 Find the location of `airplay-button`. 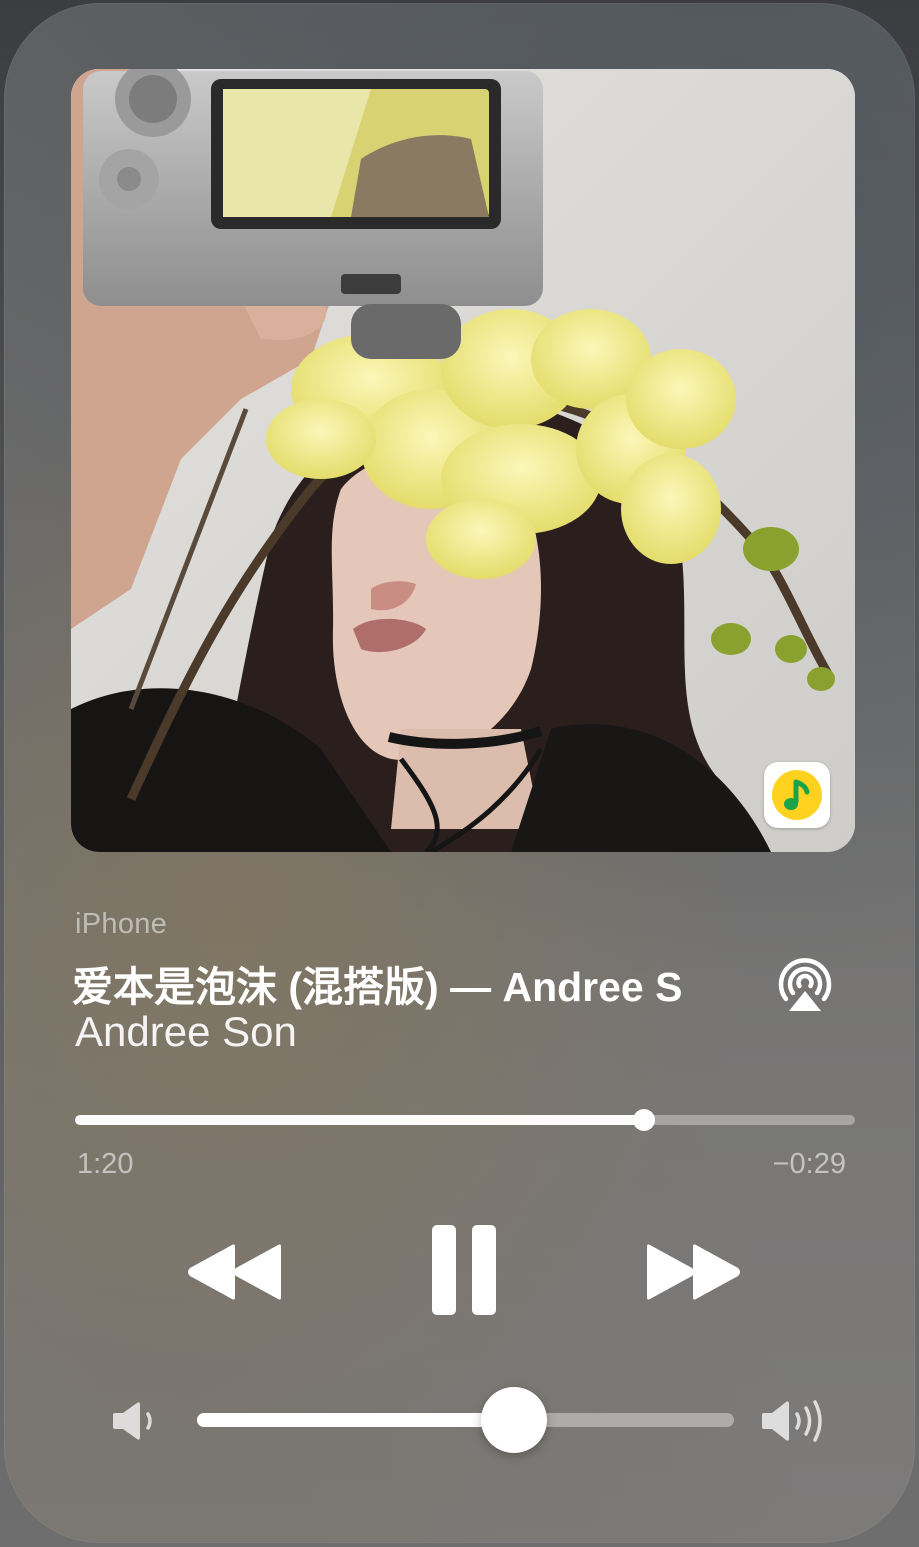

airplay-button is located at coordinates (805, 986).